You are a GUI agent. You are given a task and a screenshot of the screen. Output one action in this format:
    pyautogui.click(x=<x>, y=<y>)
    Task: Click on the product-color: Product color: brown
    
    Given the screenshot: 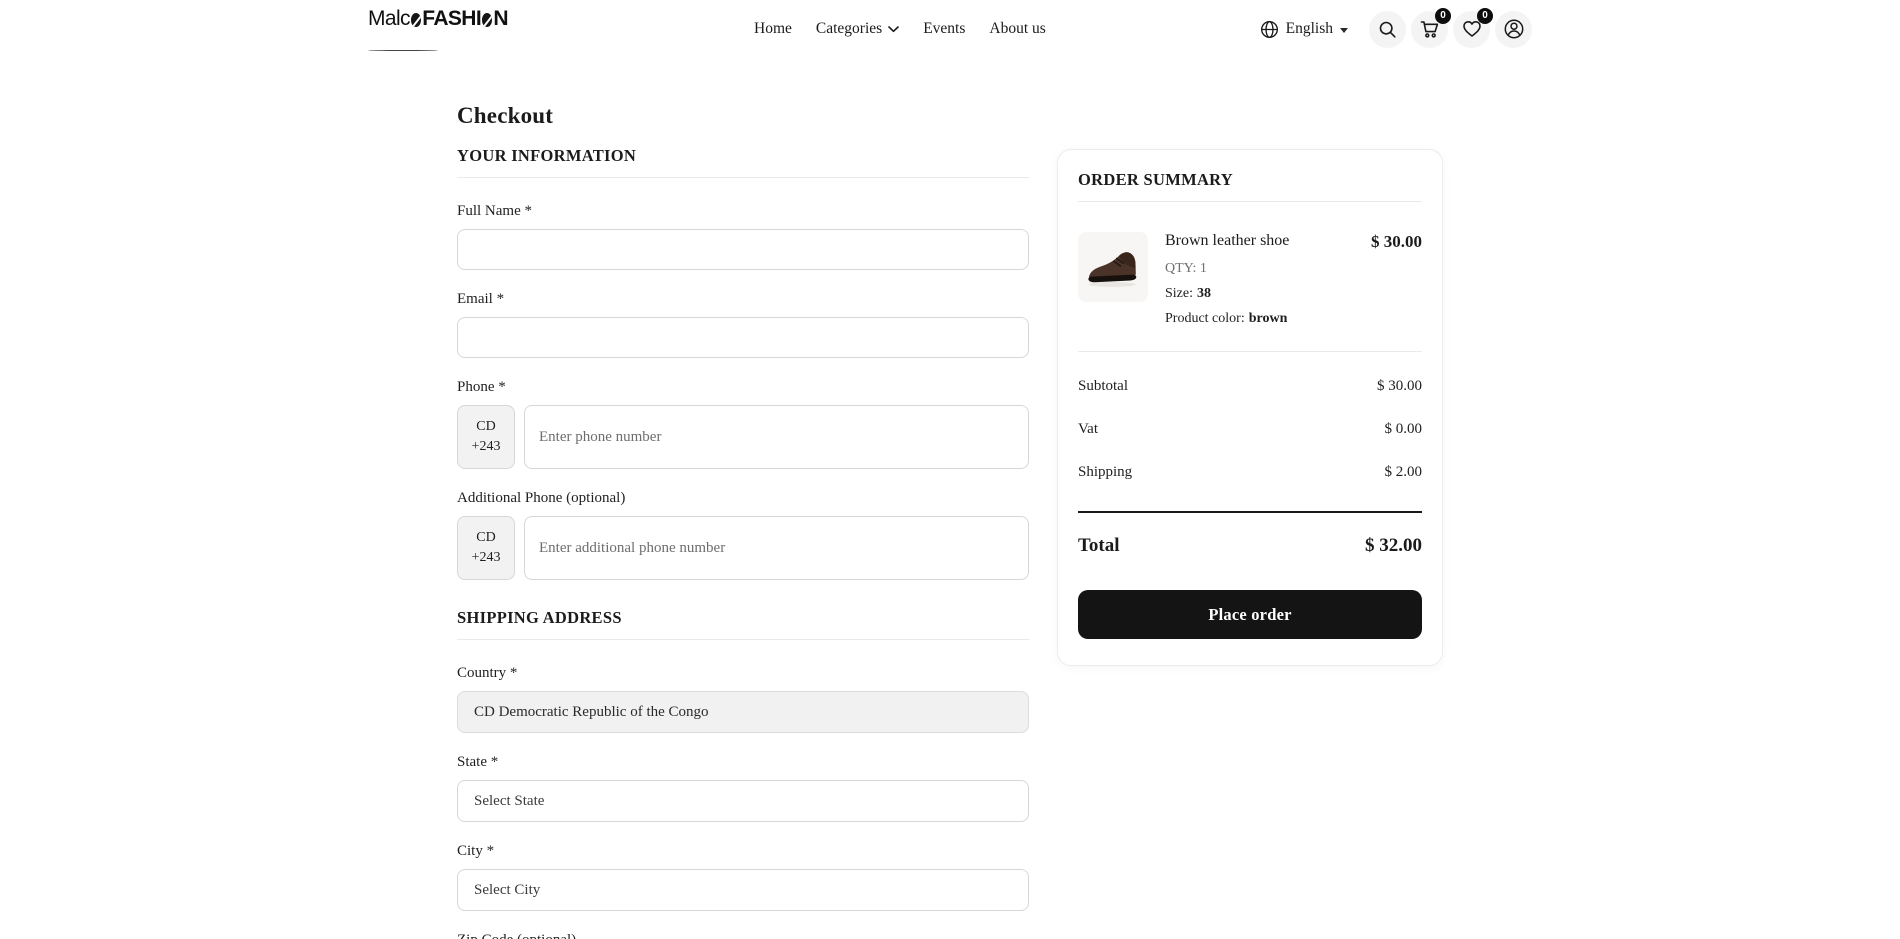 What is the action you would take?
    pyautogui.click(x=1226, y=318)
    